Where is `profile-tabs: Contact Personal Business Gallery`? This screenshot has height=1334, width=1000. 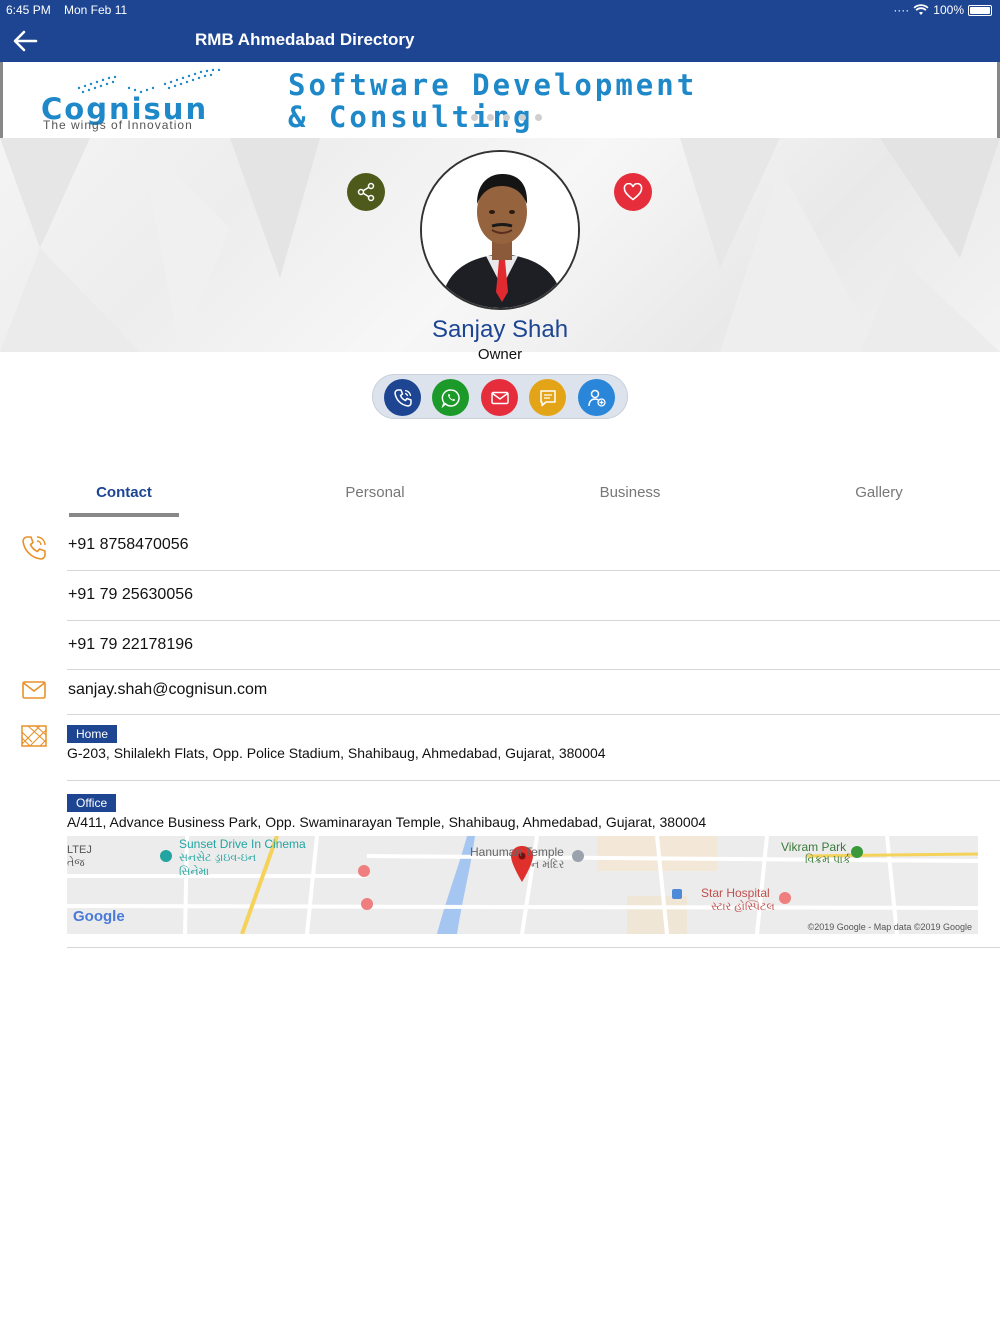
profile-tabs: Contact Personal Business Gallery is located at coordinates (500, 497).